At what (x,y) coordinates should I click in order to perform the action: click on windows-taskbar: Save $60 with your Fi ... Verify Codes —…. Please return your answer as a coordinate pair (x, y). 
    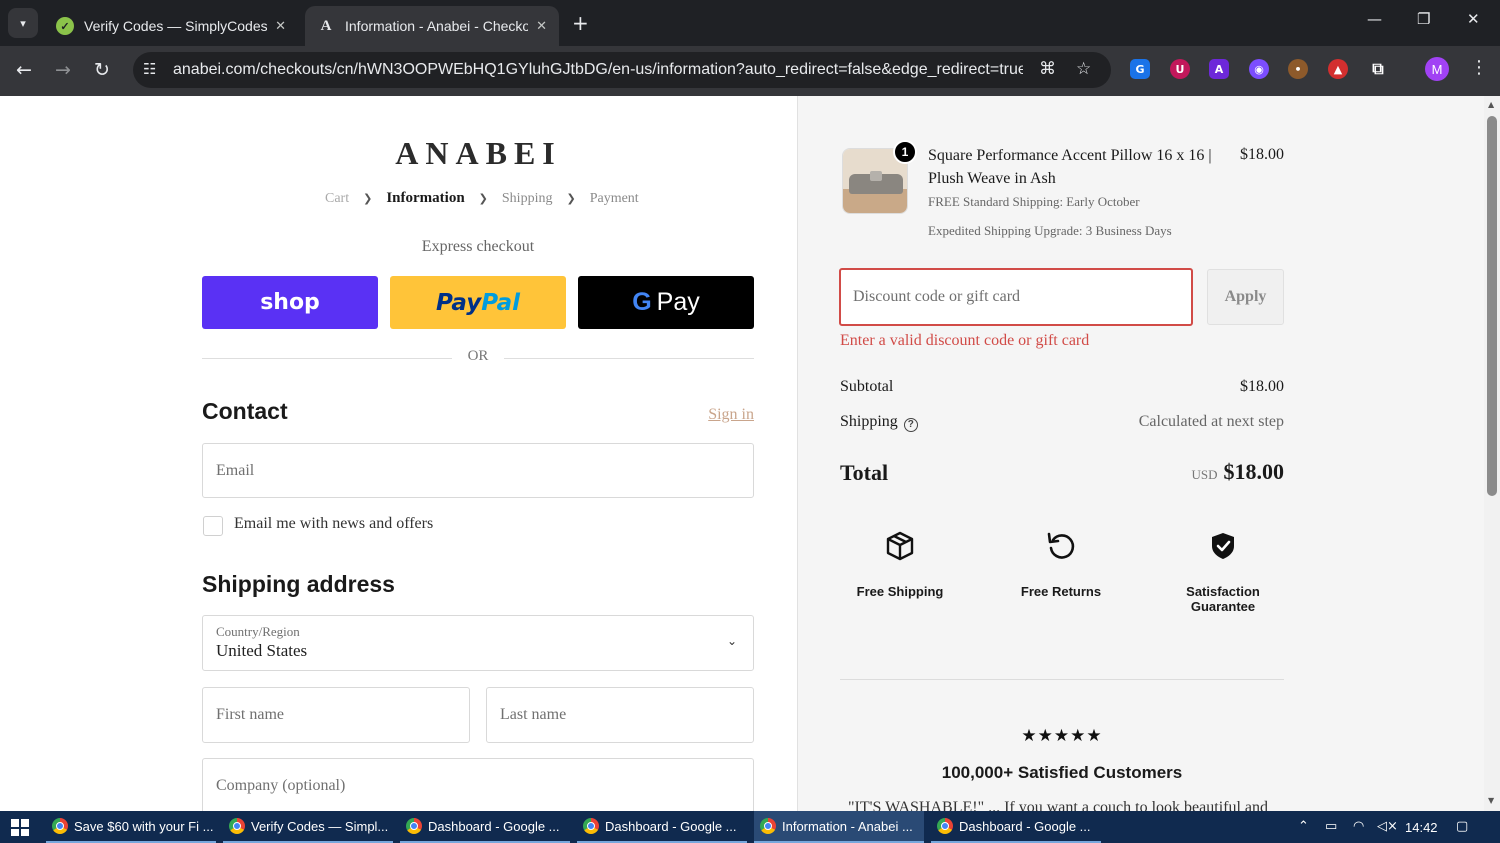
    Looking at the image, I should click on (750, 827).